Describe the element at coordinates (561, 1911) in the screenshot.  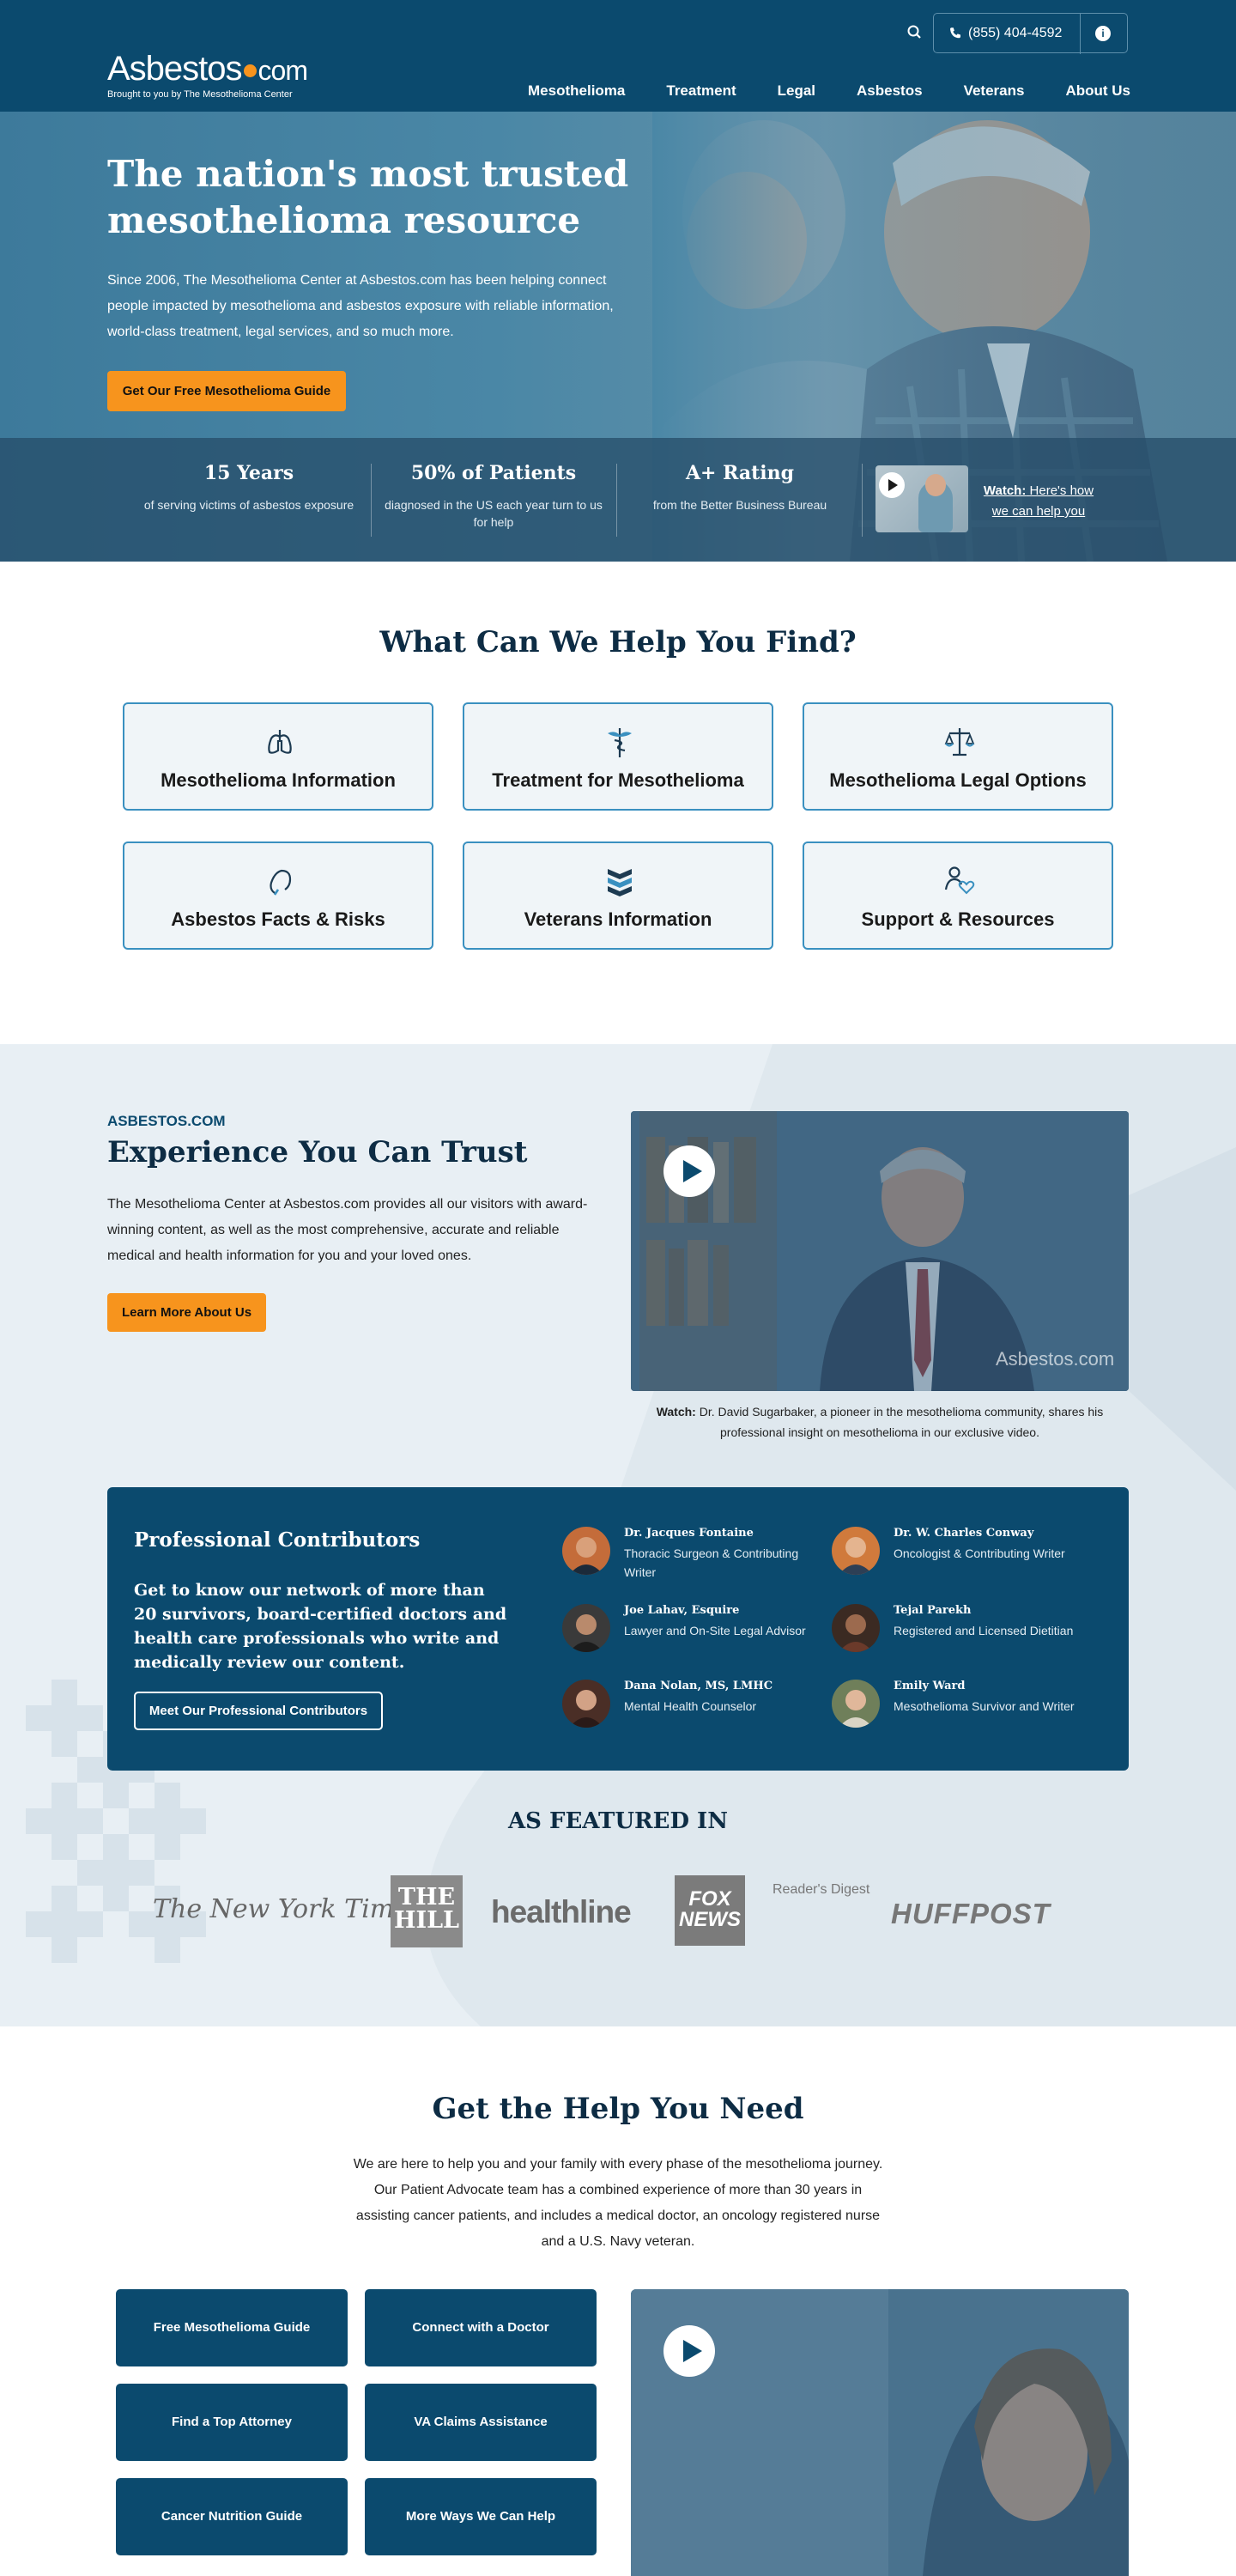
I see `logo-healthline: healthline` at that location.